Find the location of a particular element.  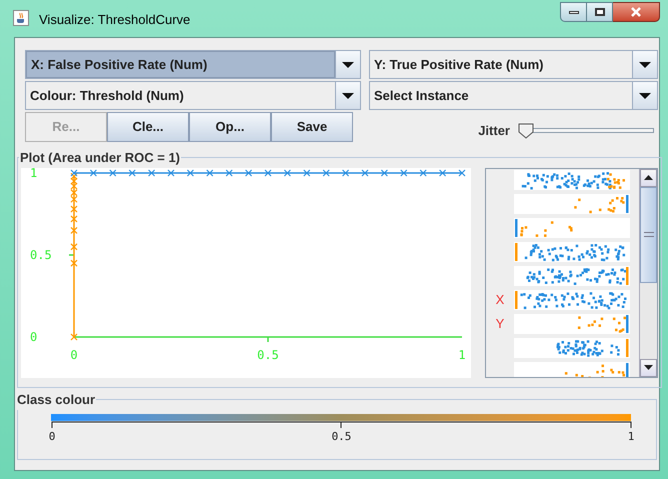

y-tick is located at coordinates (71, 255).